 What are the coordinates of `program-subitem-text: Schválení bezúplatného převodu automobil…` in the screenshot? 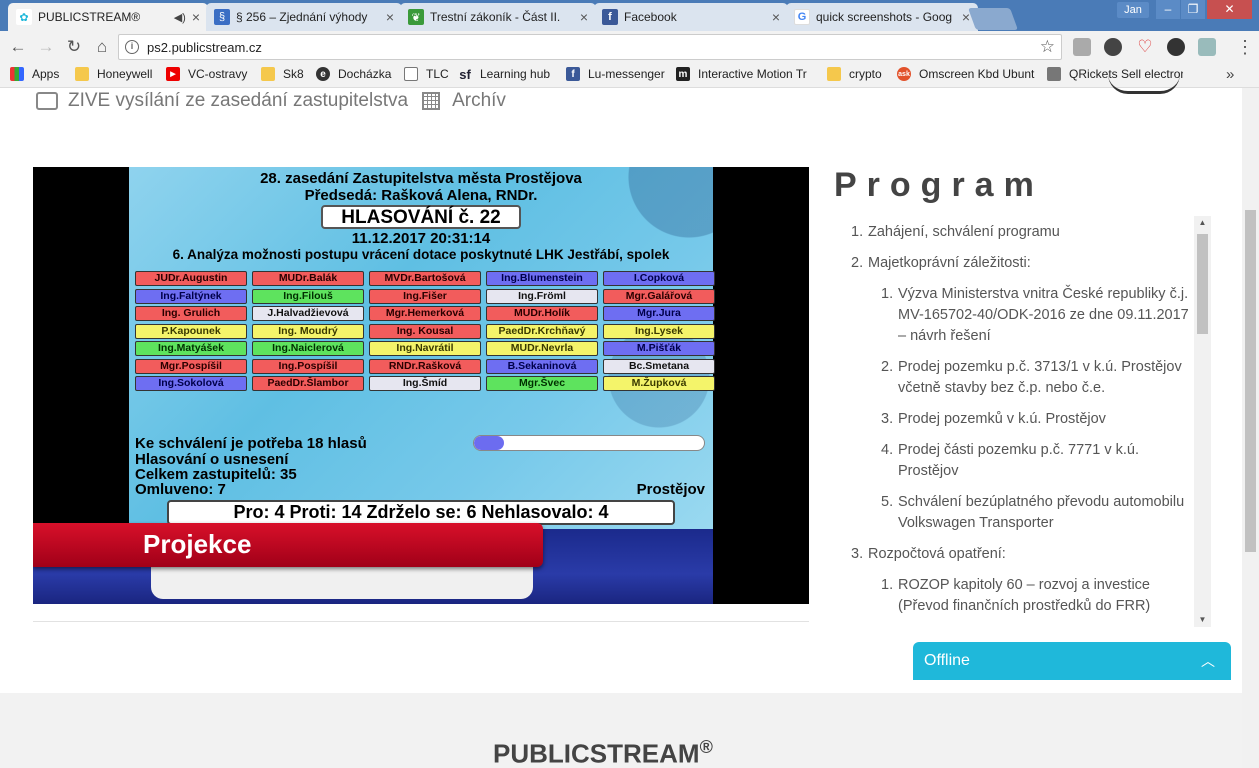 It's located at (1041, 512).